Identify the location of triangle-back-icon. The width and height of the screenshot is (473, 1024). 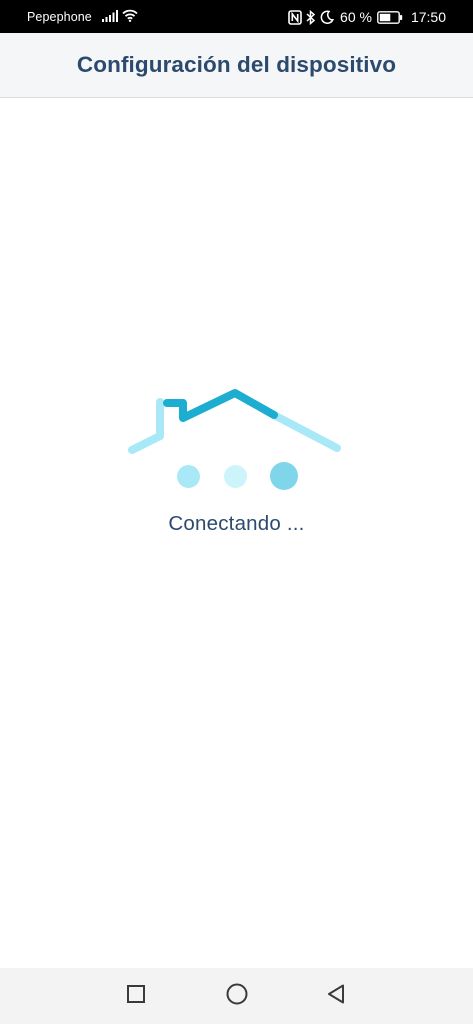
(337, 996).